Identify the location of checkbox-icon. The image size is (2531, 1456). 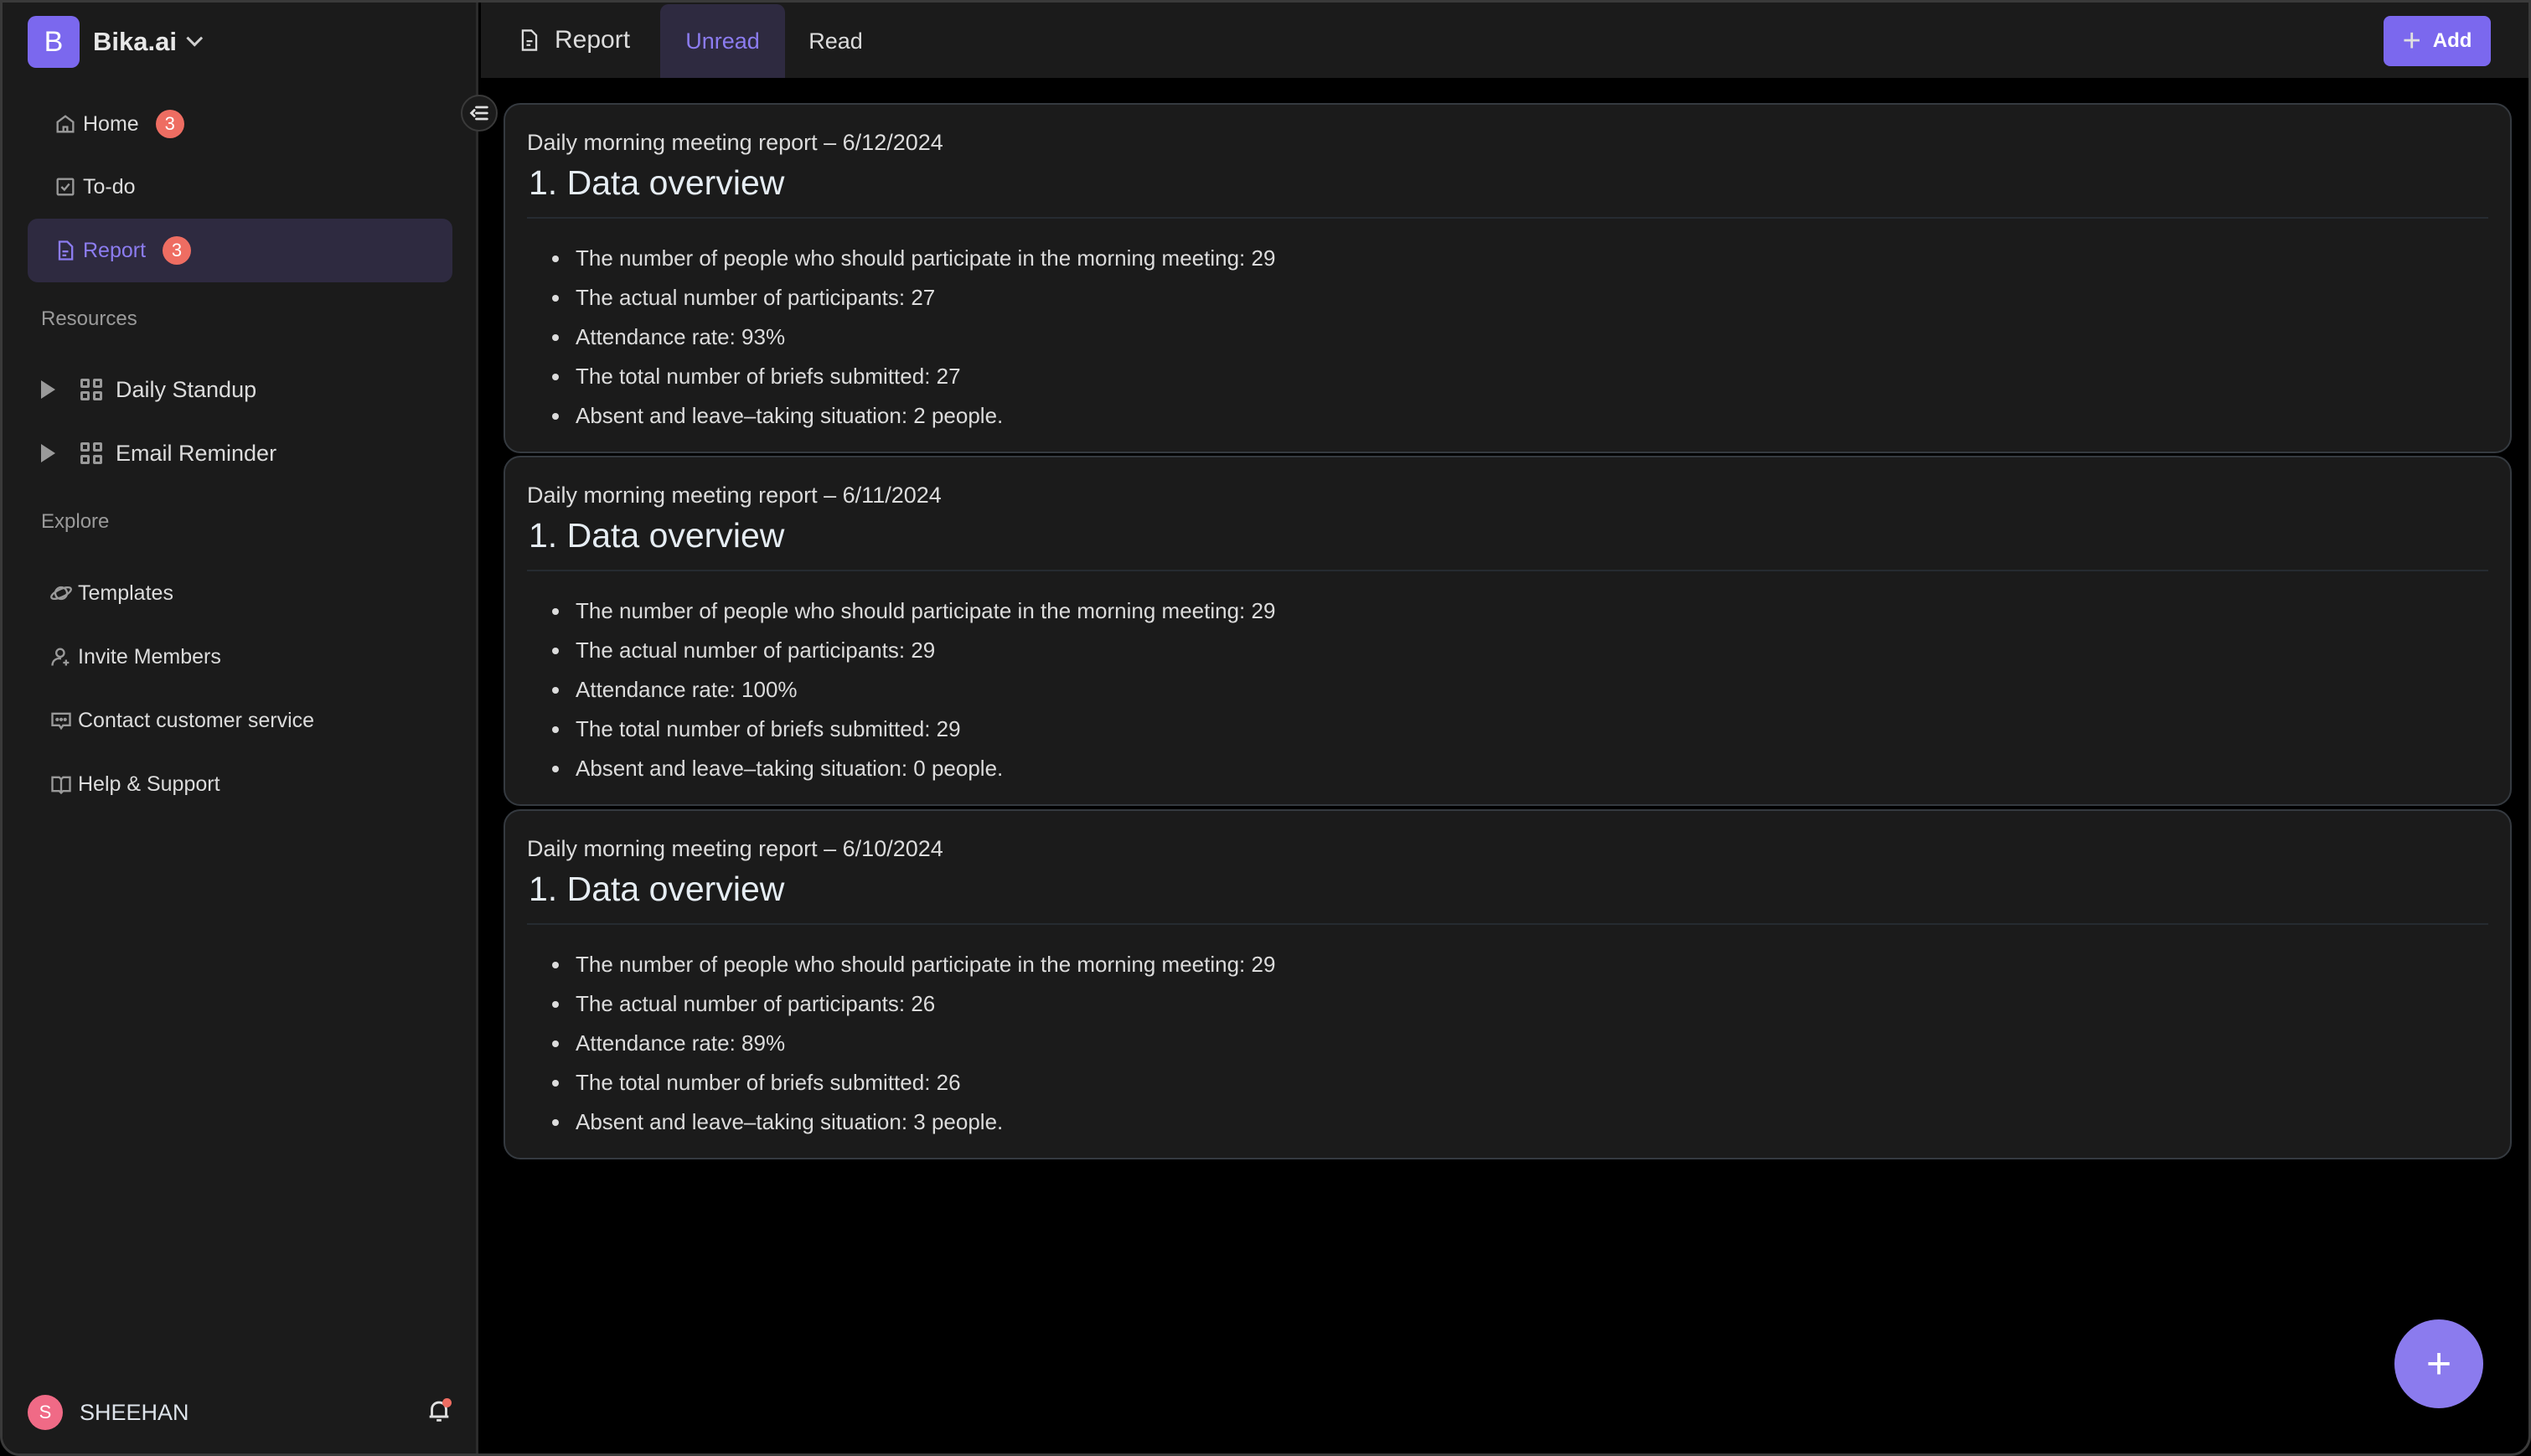
(65, 186).